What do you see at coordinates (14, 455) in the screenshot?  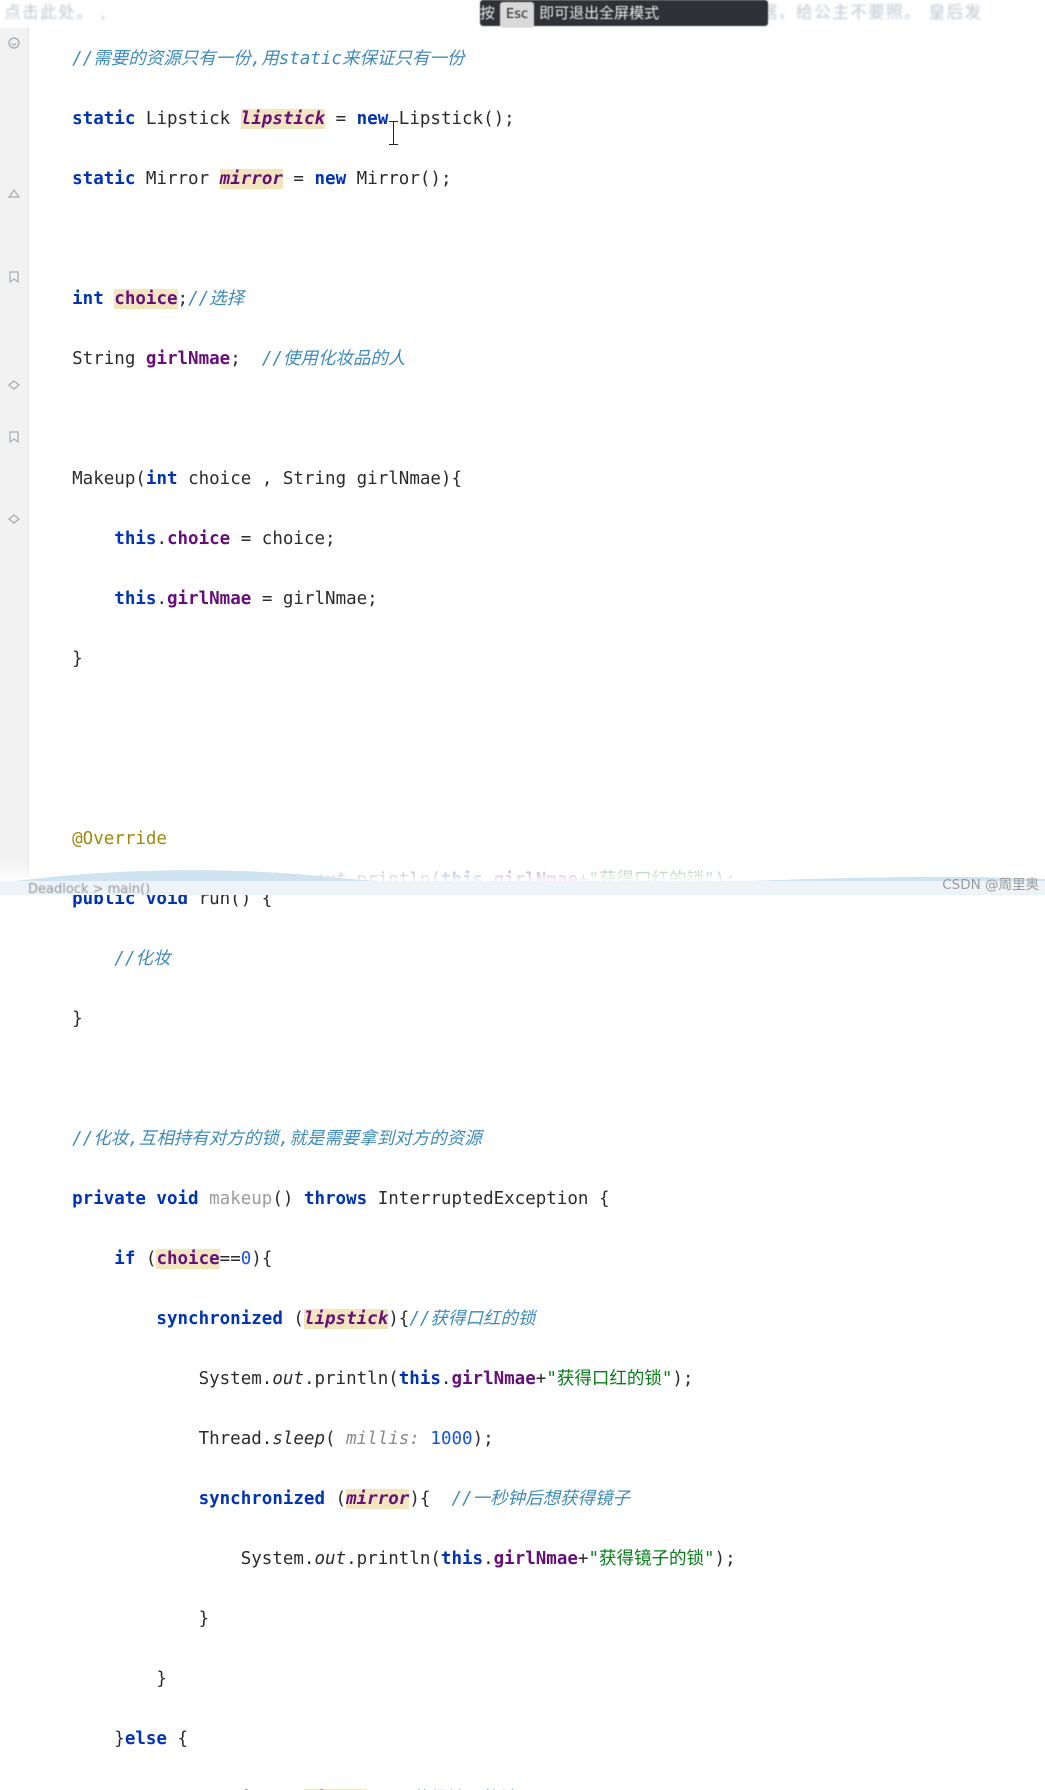 I see `editor-gutter` at bounding box center [14, 455].